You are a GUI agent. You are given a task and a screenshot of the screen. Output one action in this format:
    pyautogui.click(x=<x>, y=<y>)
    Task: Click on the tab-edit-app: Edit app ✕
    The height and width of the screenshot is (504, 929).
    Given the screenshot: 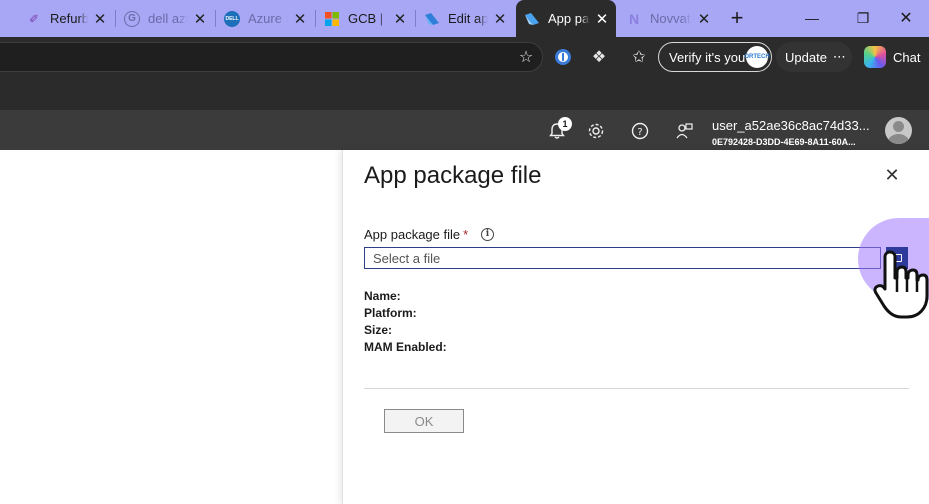 What is the action you would take?
    pyautogui.click(x=465, y=18)
    